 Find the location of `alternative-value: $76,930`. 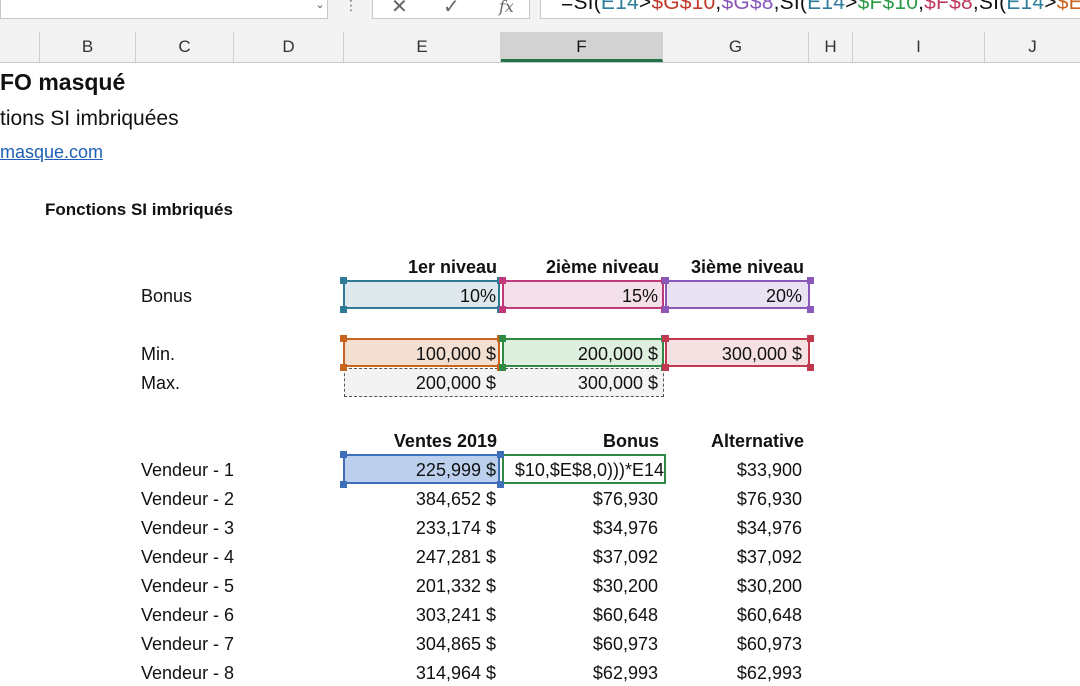

alternative-value: $76,930 is located at coordinates (732, 499).